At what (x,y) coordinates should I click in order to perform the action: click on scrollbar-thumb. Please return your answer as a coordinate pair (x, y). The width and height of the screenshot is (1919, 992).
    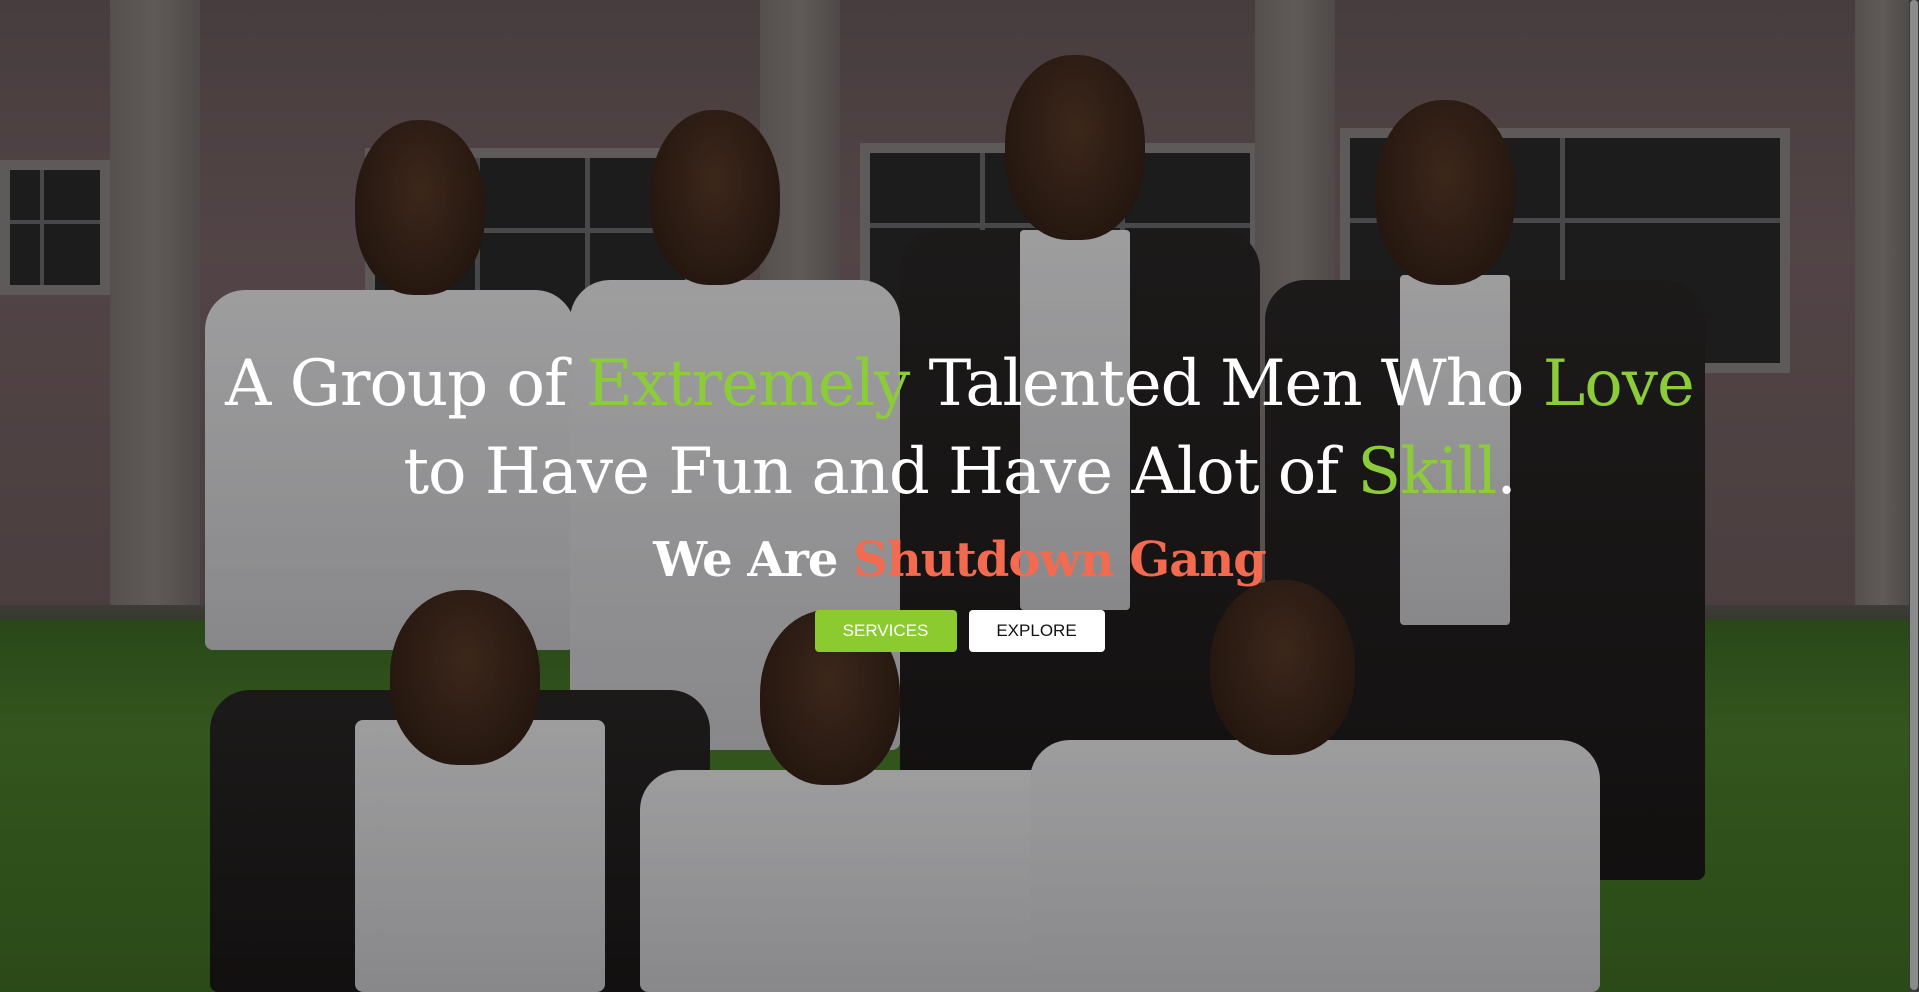
    Looking at the image, I should click on (1914, 495).